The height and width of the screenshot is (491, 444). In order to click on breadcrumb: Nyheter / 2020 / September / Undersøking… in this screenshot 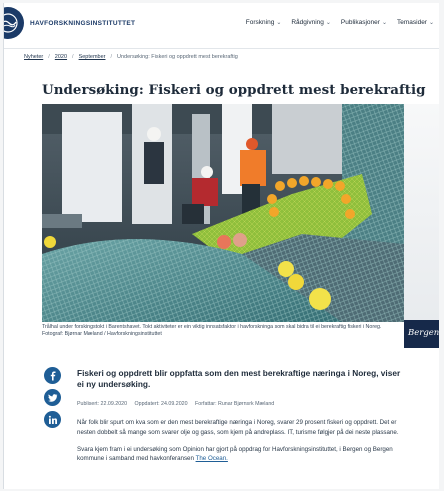, I will do `click(131, 57)`.